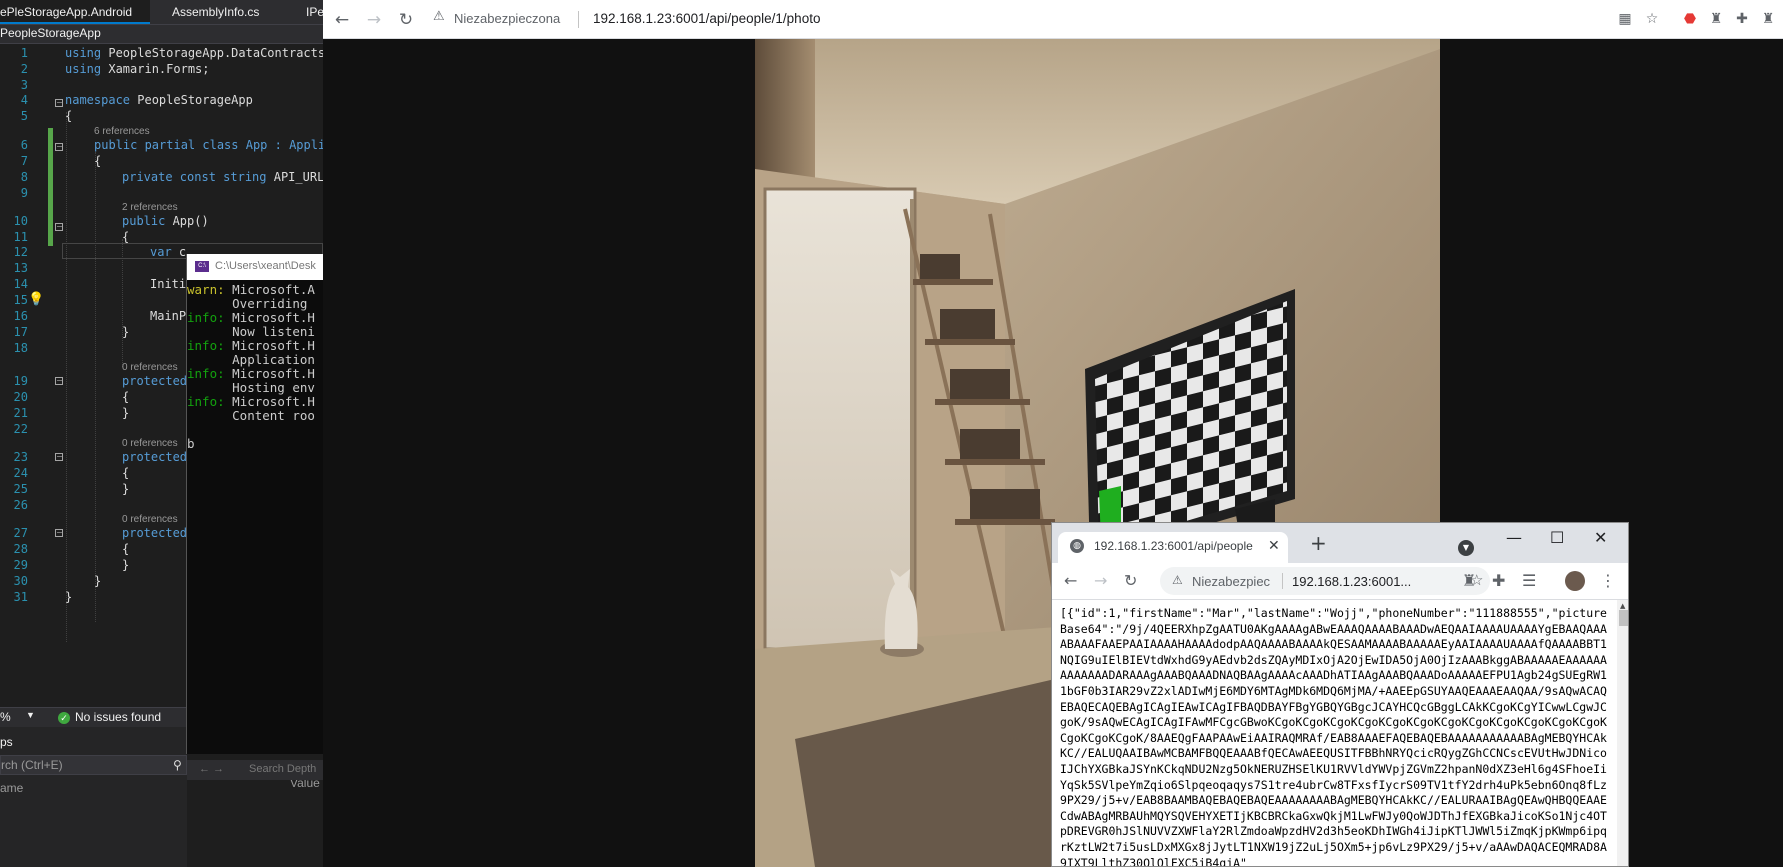 Image resolution: width=1783 pixels, height=867 pixels. What do you see at coordinates (247, 303) in the screenshot?
I see `log-text: Overriding` at bounding box center [247, 303].